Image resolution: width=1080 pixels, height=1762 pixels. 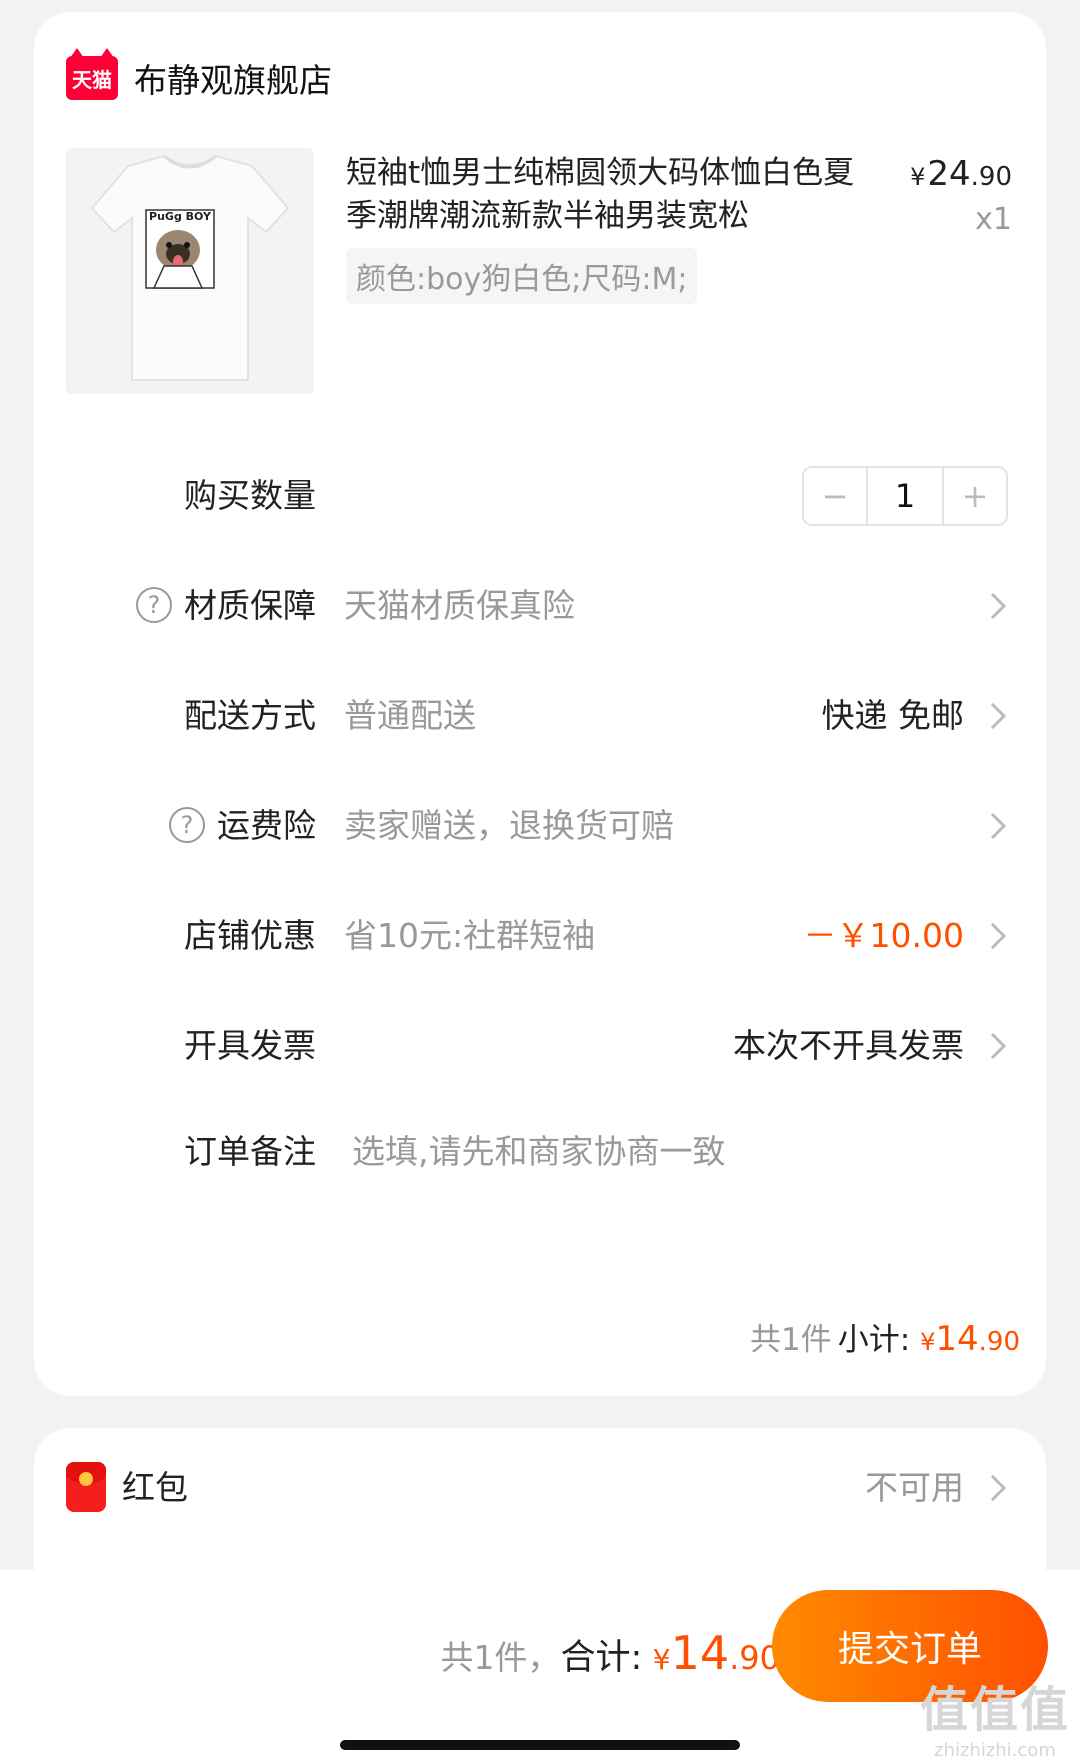 What do you see at coordinates (835, 496) in the screenshot?
I see `decrease-button: −` at bounding box center [835, 496].